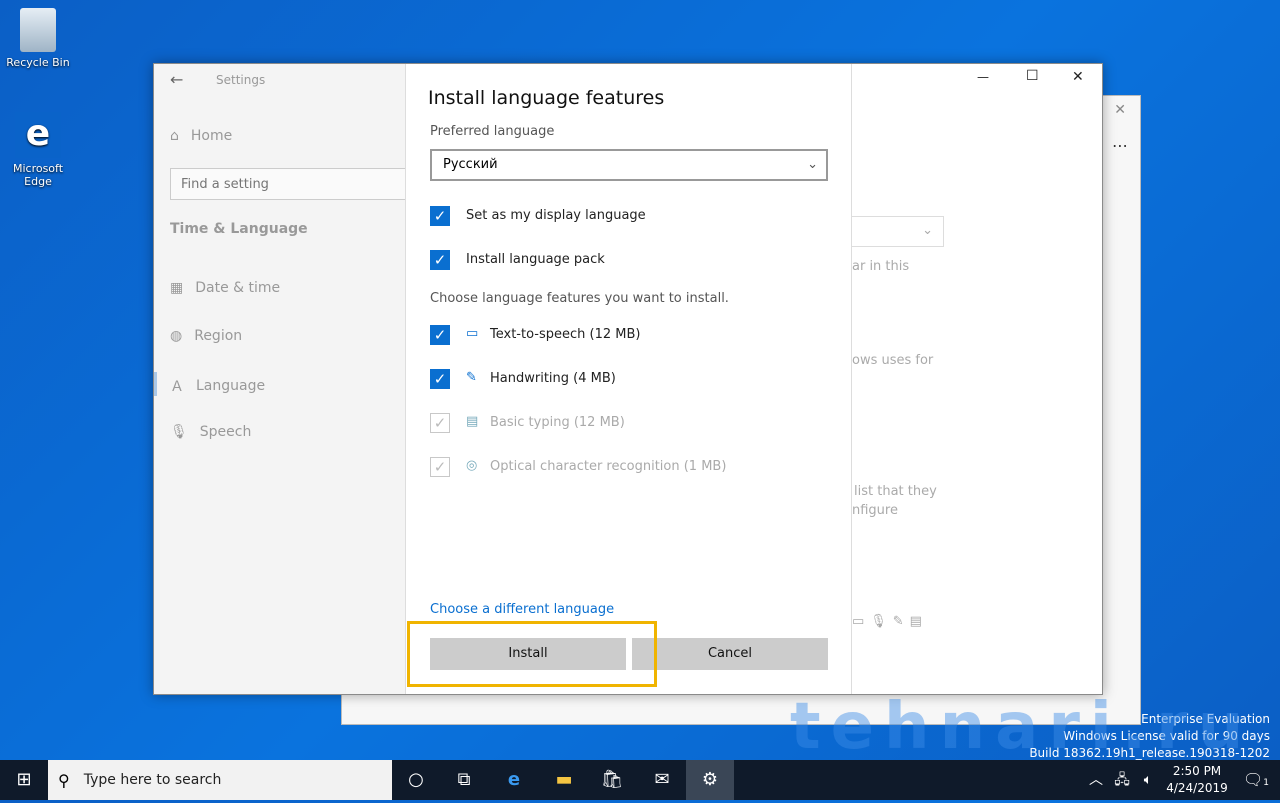  Describe the element at coordinates (890, 621) in the screenshot. I see `feature-icons: ▭🎙︎✎▤` at that location.